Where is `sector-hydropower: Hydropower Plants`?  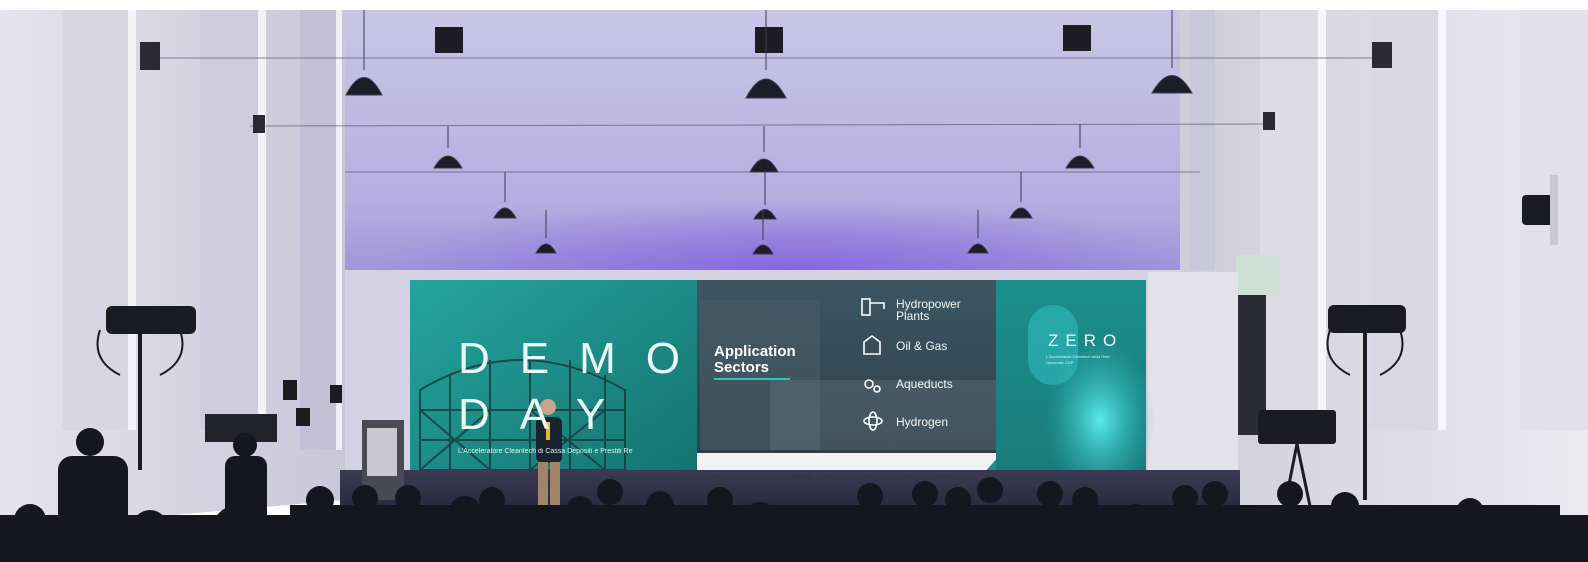
sector-hydropower: Hydropower Plants is located at coordinates (928, 310).